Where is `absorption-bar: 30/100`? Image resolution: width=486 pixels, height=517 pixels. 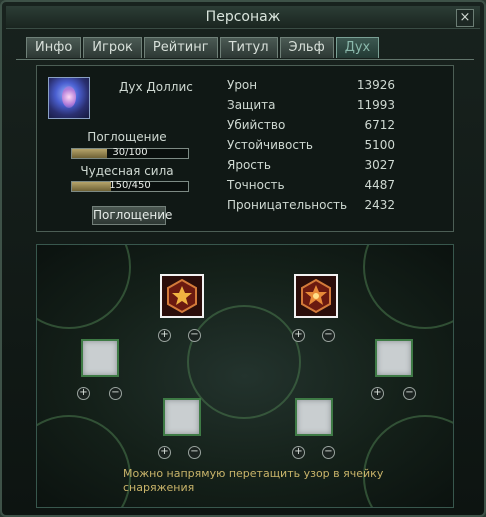 absorption-bar: 30/100 is located at coordinates (130, 153).